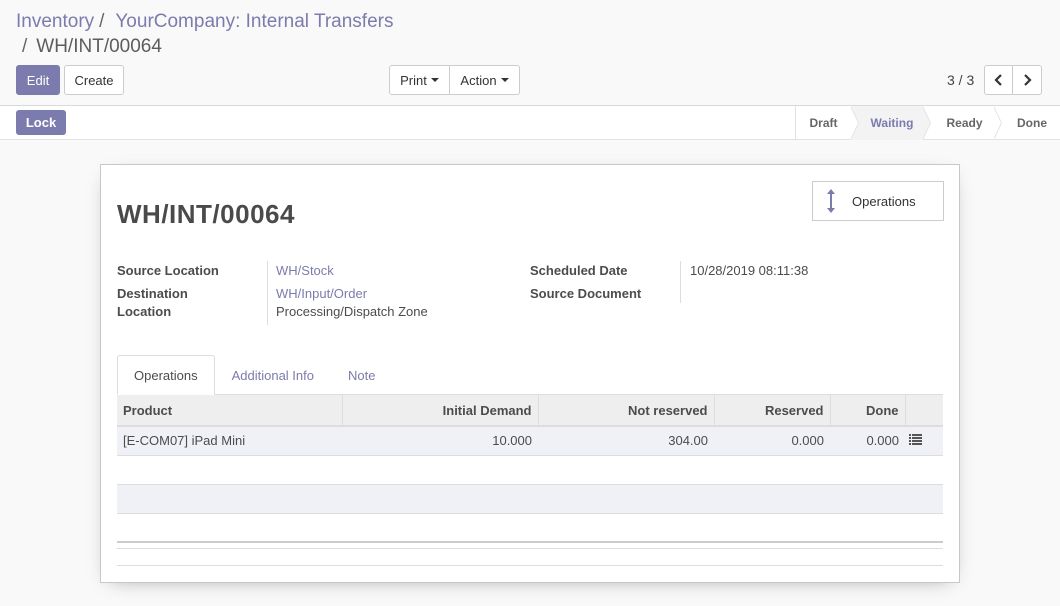 The width and height of the screenshot is (1060, 606). Describe the element at coordinates (749, 270) in the screenshot. I see `scheduled-date-value: 10/28/2019 08:11:38` at that location.